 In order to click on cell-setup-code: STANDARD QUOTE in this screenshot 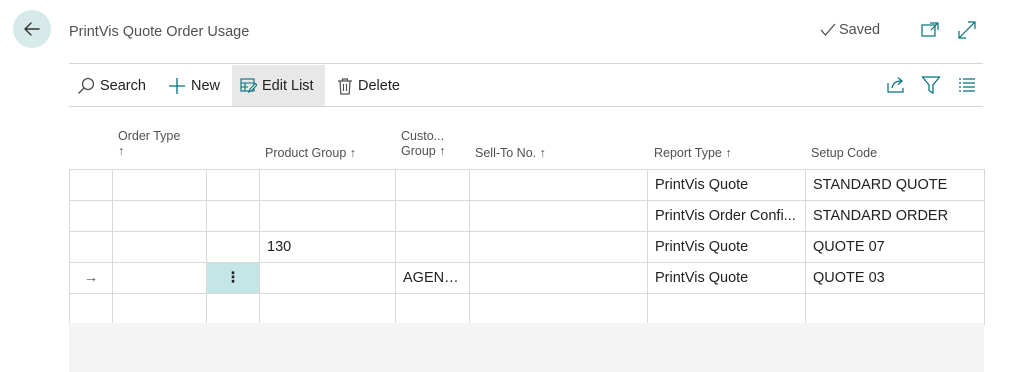, I will do `click(895, 185)`.